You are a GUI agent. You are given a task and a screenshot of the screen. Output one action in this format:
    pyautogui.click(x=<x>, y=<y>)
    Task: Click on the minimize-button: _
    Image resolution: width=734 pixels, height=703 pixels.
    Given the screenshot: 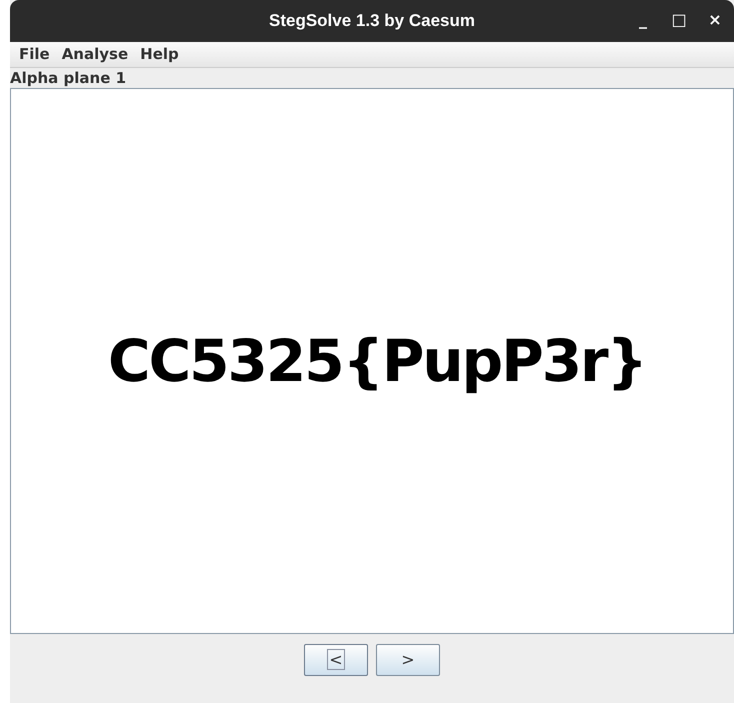 What is the action you would take?
    pyautogui.click(x=643, y=20)
    